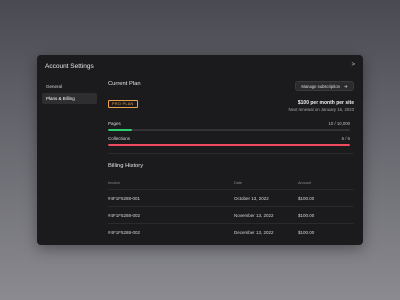 The image size is (400, 300). Describe the element at coordinates (69, 66) in the screenshot. I see `modal-title: Account Settings` at that location.